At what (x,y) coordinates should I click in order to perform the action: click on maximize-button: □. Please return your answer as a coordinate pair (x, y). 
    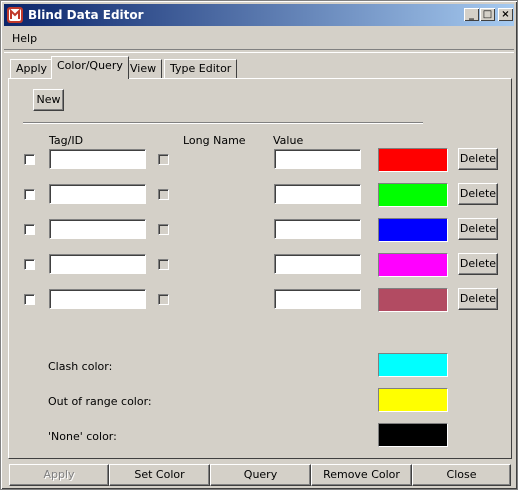
    Looking at the image, I should click on (487, 14).